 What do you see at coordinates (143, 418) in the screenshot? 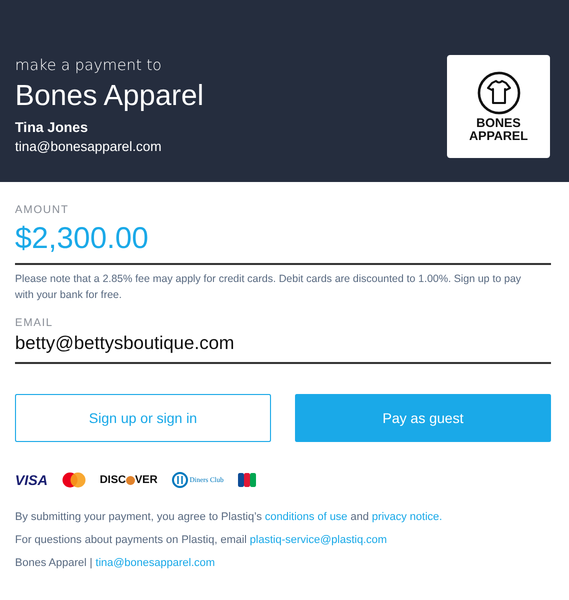
I see `sign-in-button: Sign up or sign in` at bounding box center [143, 418].